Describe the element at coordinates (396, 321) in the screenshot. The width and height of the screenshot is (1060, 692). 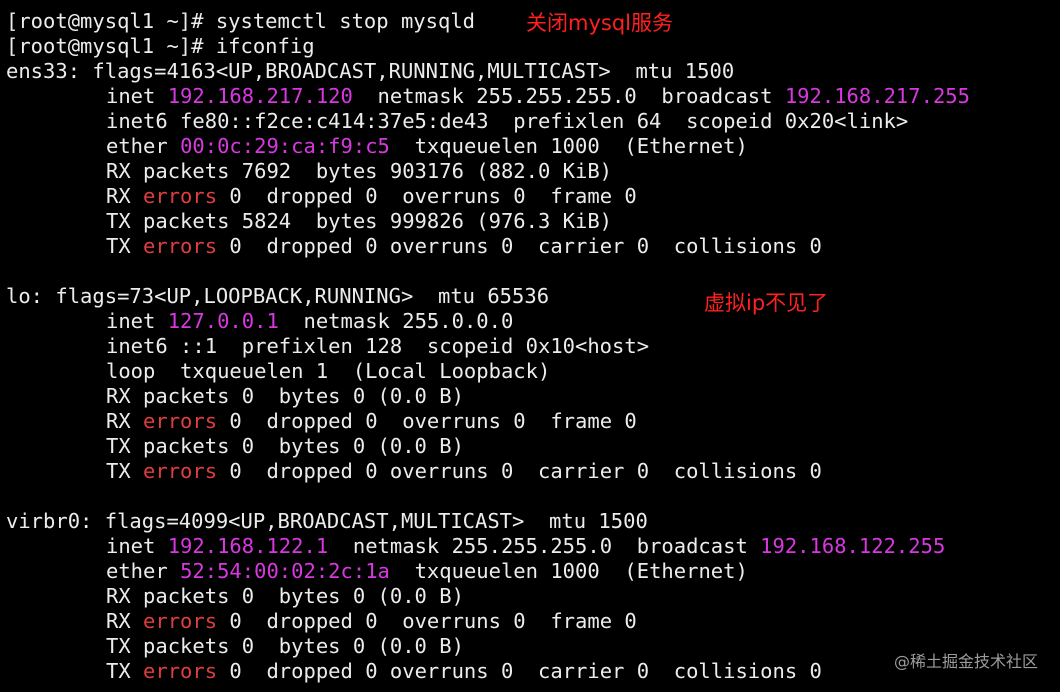
I see `terminal-text: netmask 255.0.0.0` at that location.